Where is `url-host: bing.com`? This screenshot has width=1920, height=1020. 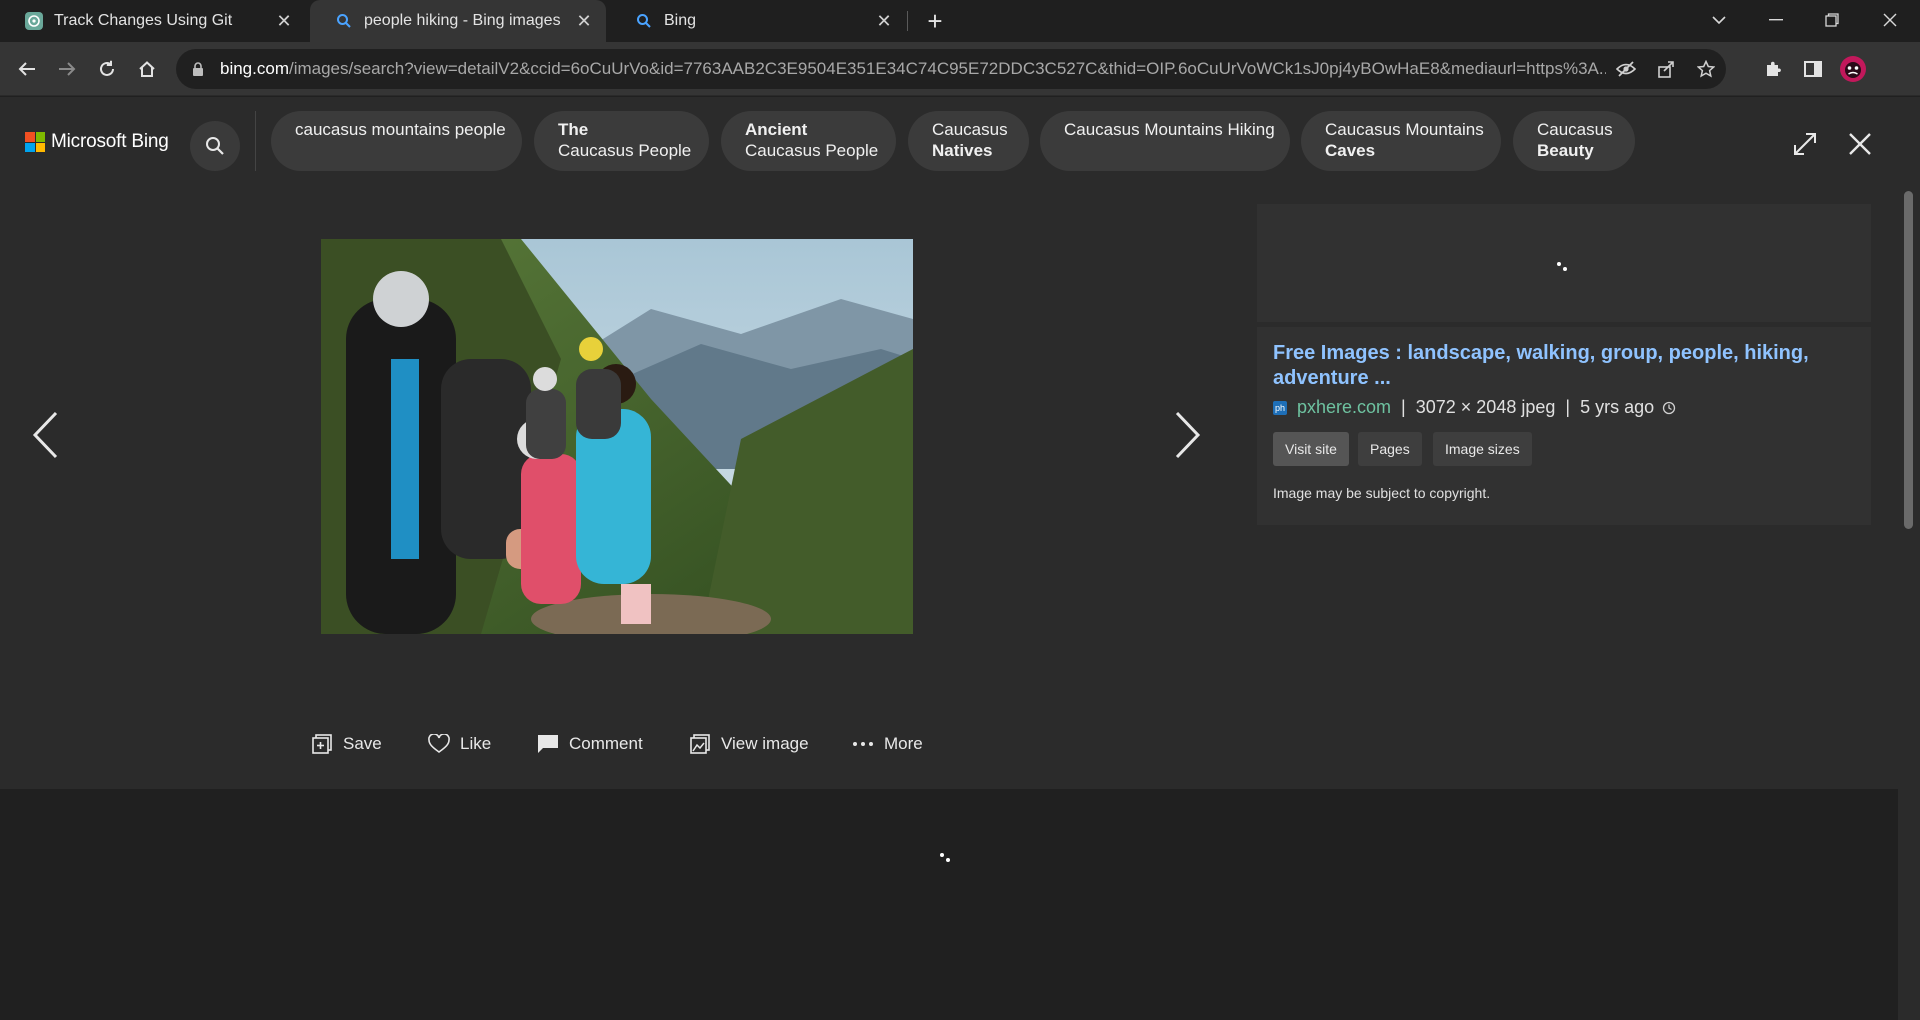
url-host: bing.com is located at coordinates (254, 68).